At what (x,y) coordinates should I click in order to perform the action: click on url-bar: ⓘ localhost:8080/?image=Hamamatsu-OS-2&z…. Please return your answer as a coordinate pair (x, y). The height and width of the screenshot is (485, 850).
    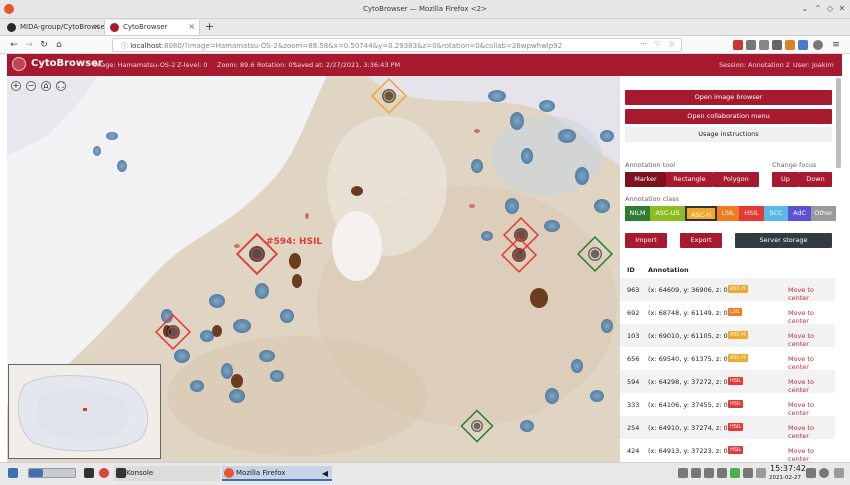
    Looking at the image, I should click on (397, 45).